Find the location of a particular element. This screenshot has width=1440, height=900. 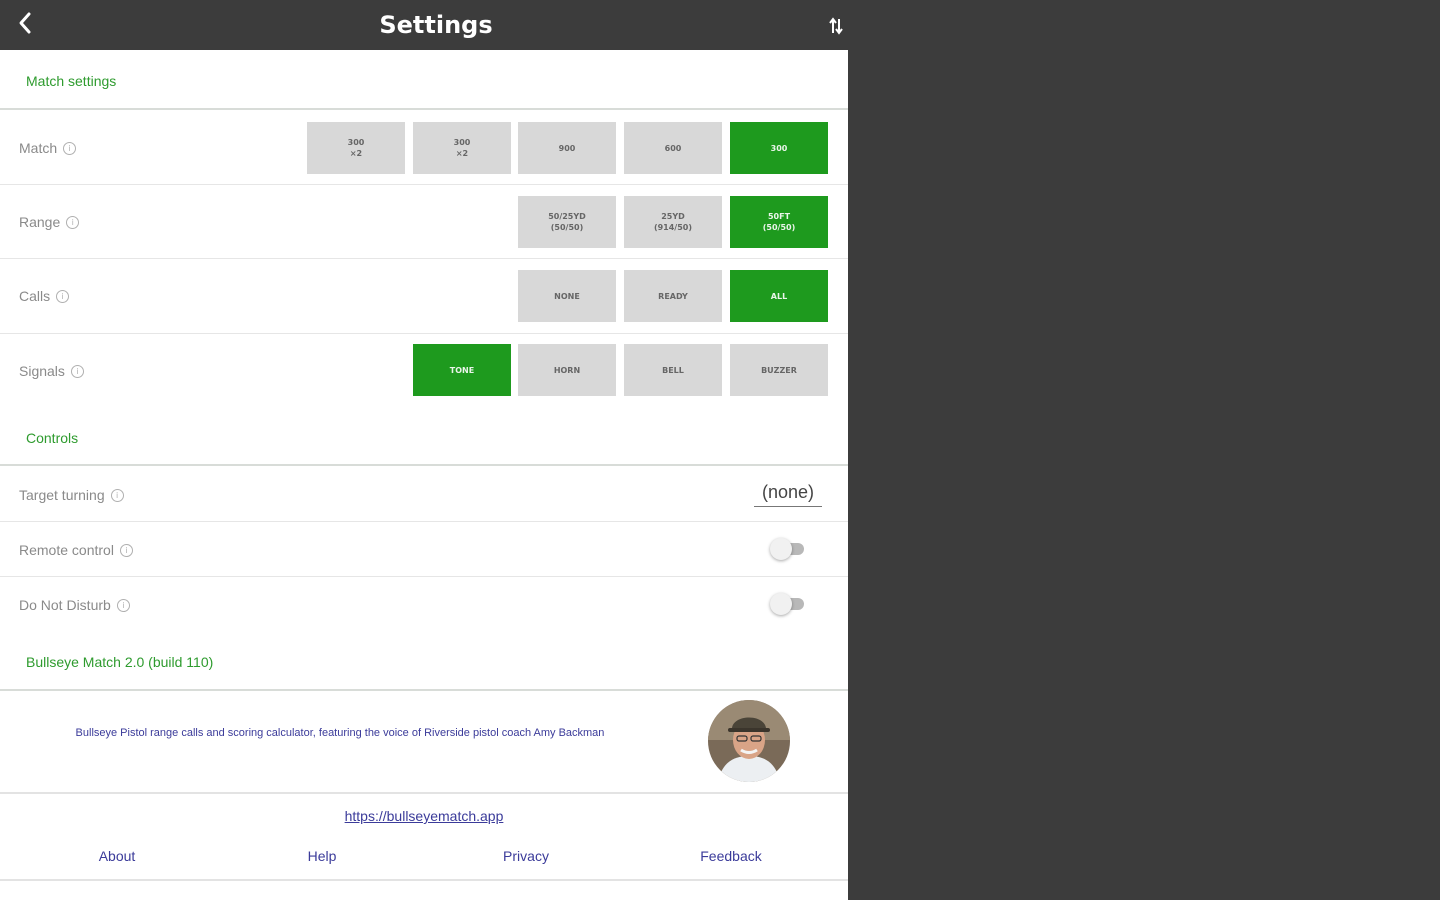

range-option-50ft: 50FT (50/50) is located at coordinates (779, 222).